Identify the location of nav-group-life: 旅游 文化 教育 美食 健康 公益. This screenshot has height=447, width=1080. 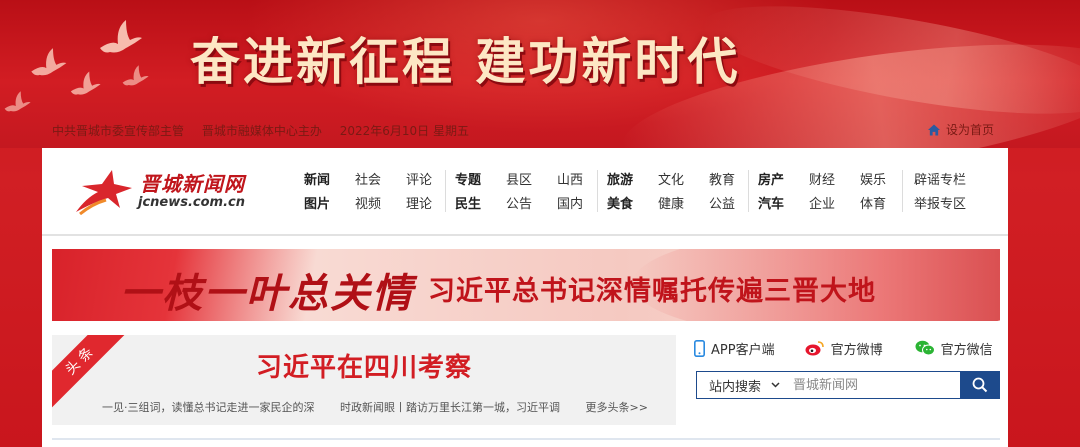
(683, 190).